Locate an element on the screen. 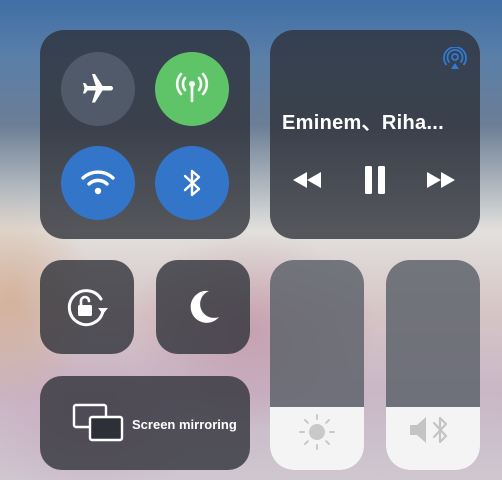 The image size is (502, 480). brightness-sun-icon is located at coordinates (317, 432).